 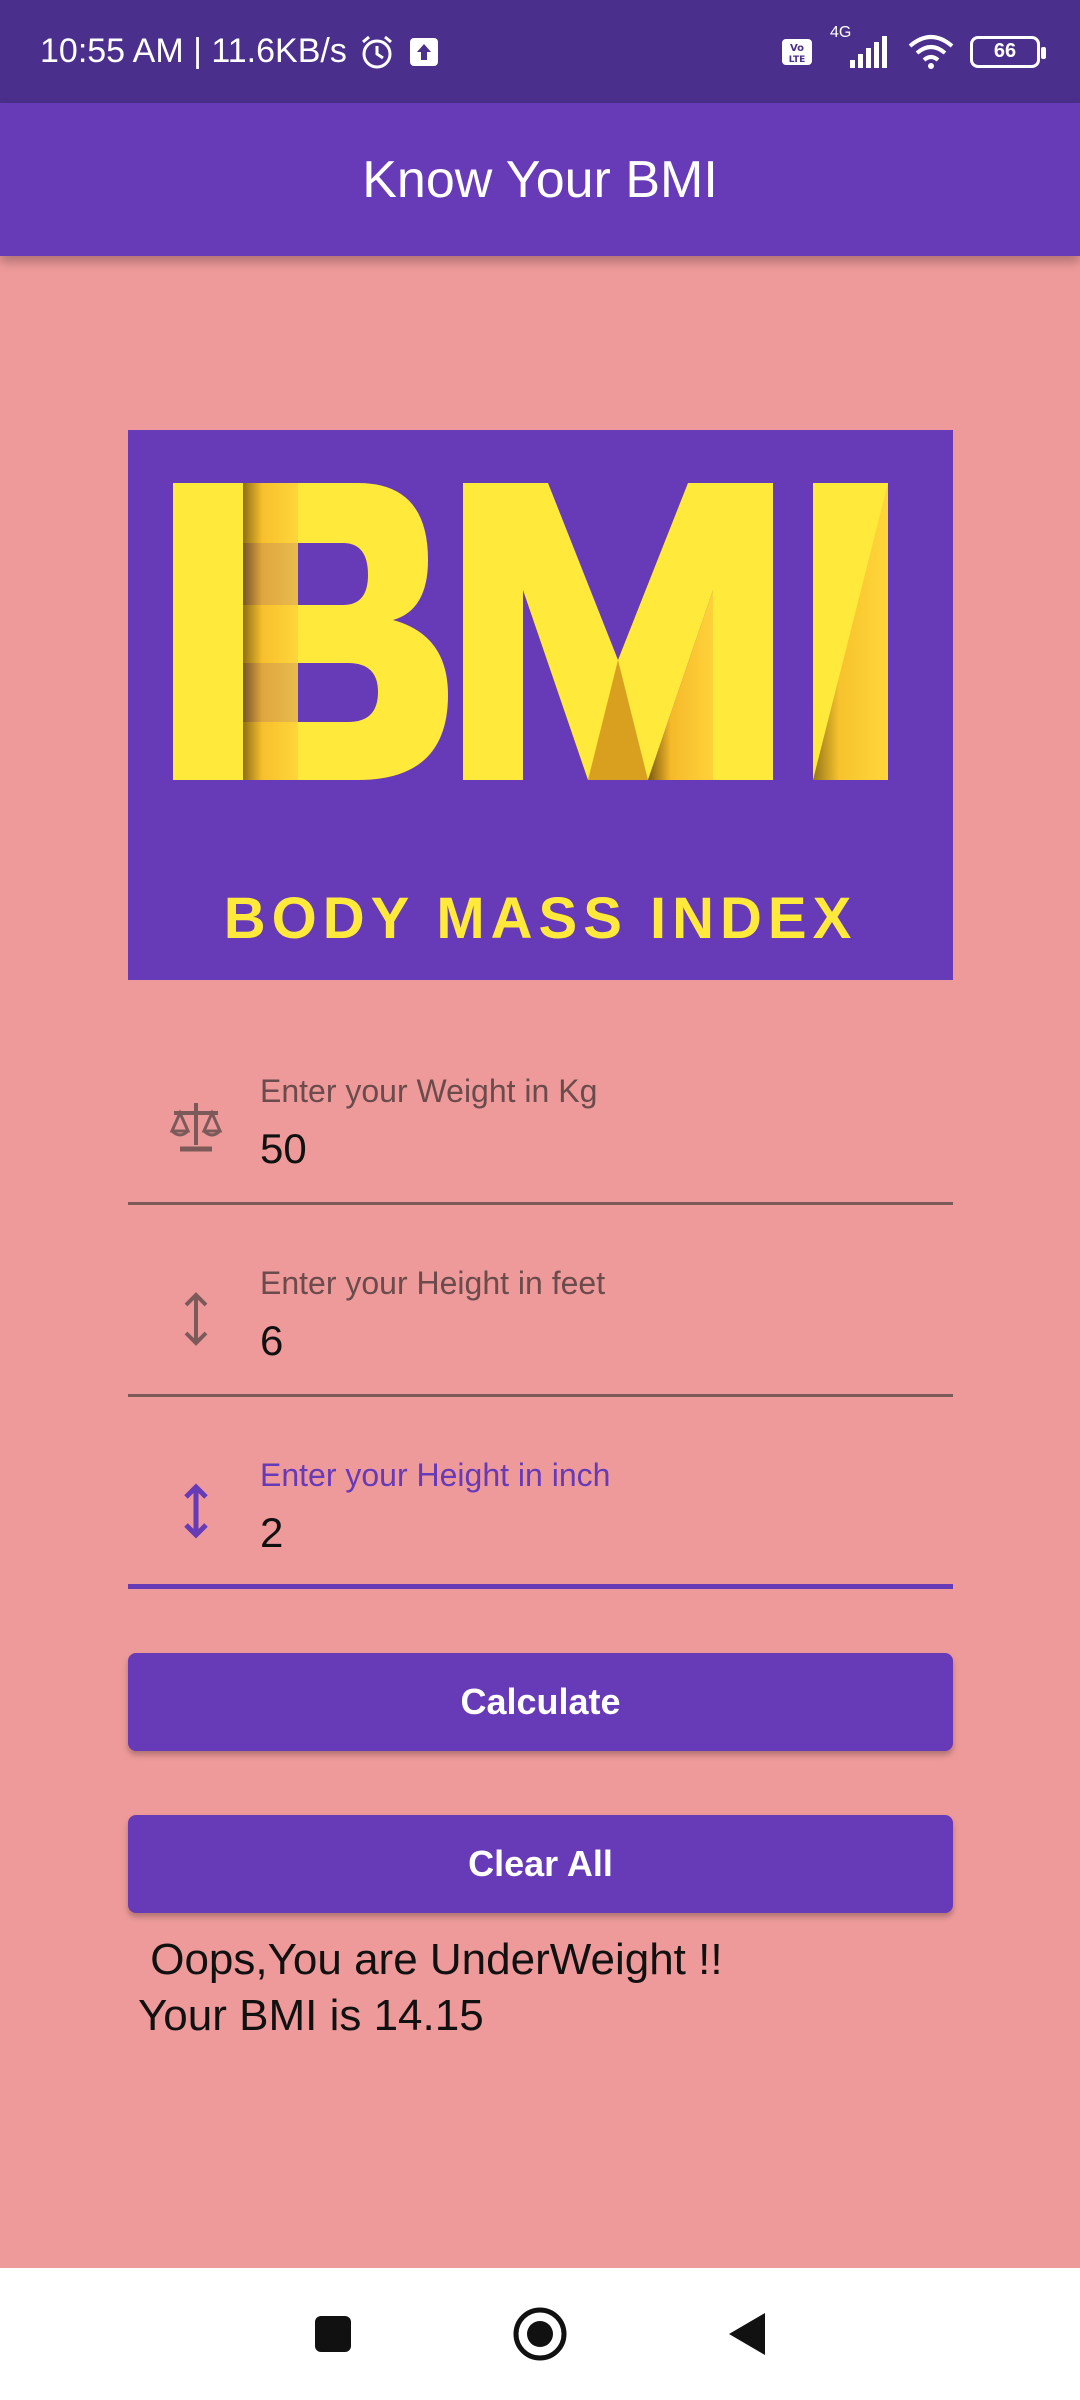 What do you see at coordinates (271, 1533) in the screenshot?
I see `height-inch-input: 2` at bounding box center [271, 1533].